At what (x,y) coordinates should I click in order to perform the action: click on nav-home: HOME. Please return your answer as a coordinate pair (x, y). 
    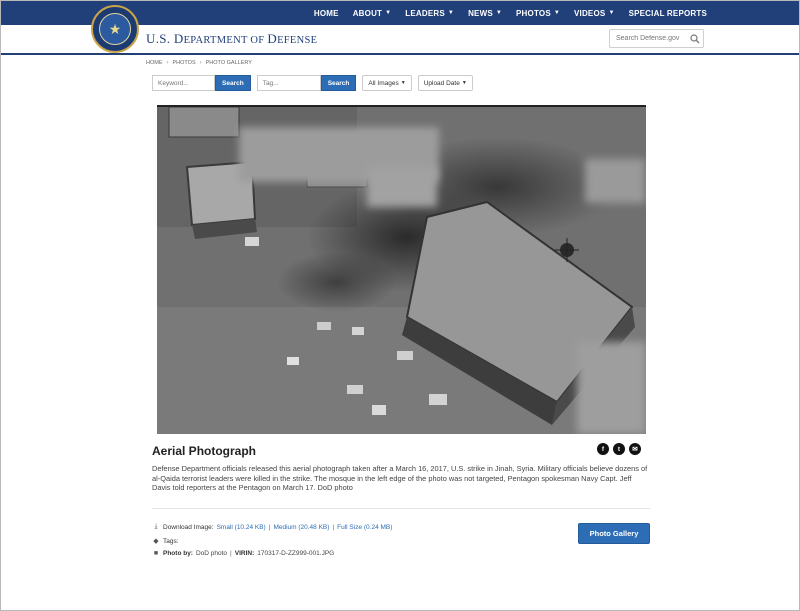
    Looking at the image, I should click on (326, 13).